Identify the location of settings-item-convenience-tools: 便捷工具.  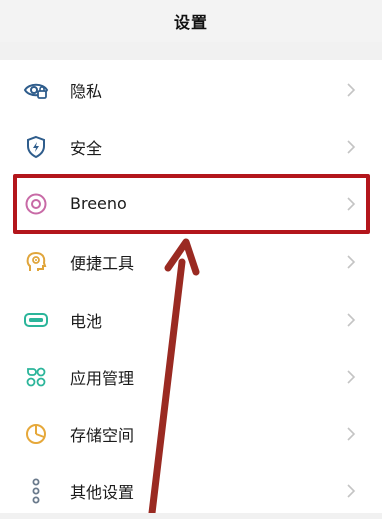
(191, 261).